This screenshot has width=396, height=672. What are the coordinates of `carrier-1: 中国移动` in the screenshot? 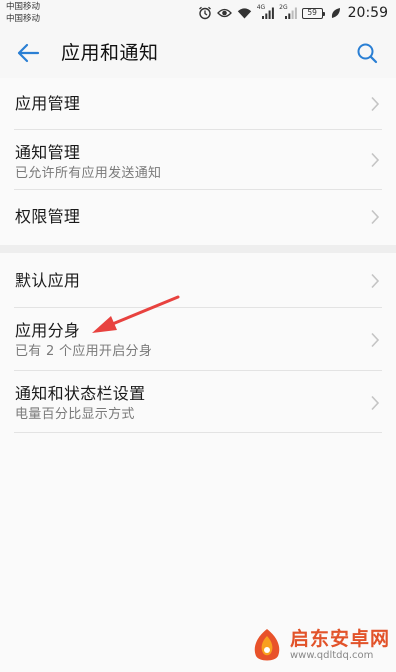 It's located at (23, 7).